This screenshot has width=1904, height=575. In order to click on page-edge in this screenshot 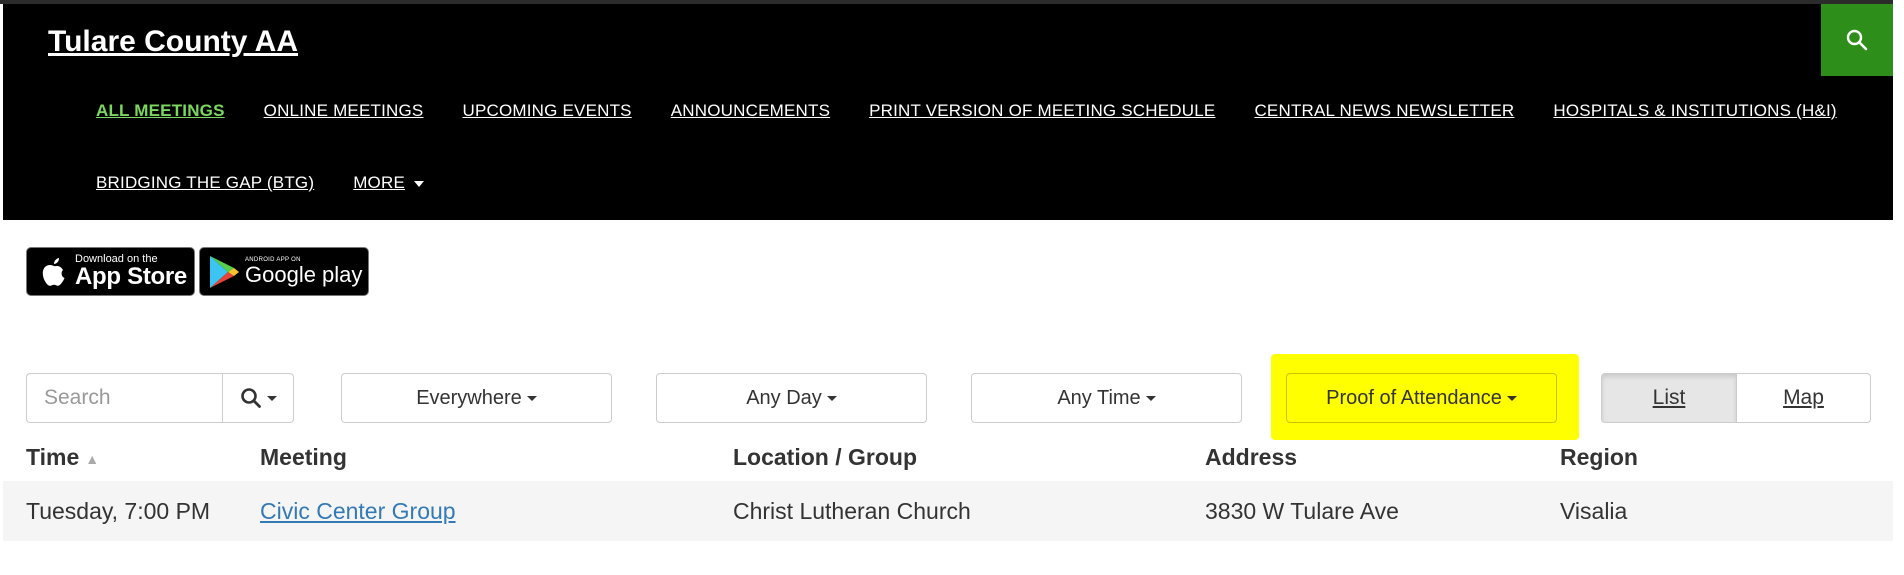, I will do `click(1898, 287)`.